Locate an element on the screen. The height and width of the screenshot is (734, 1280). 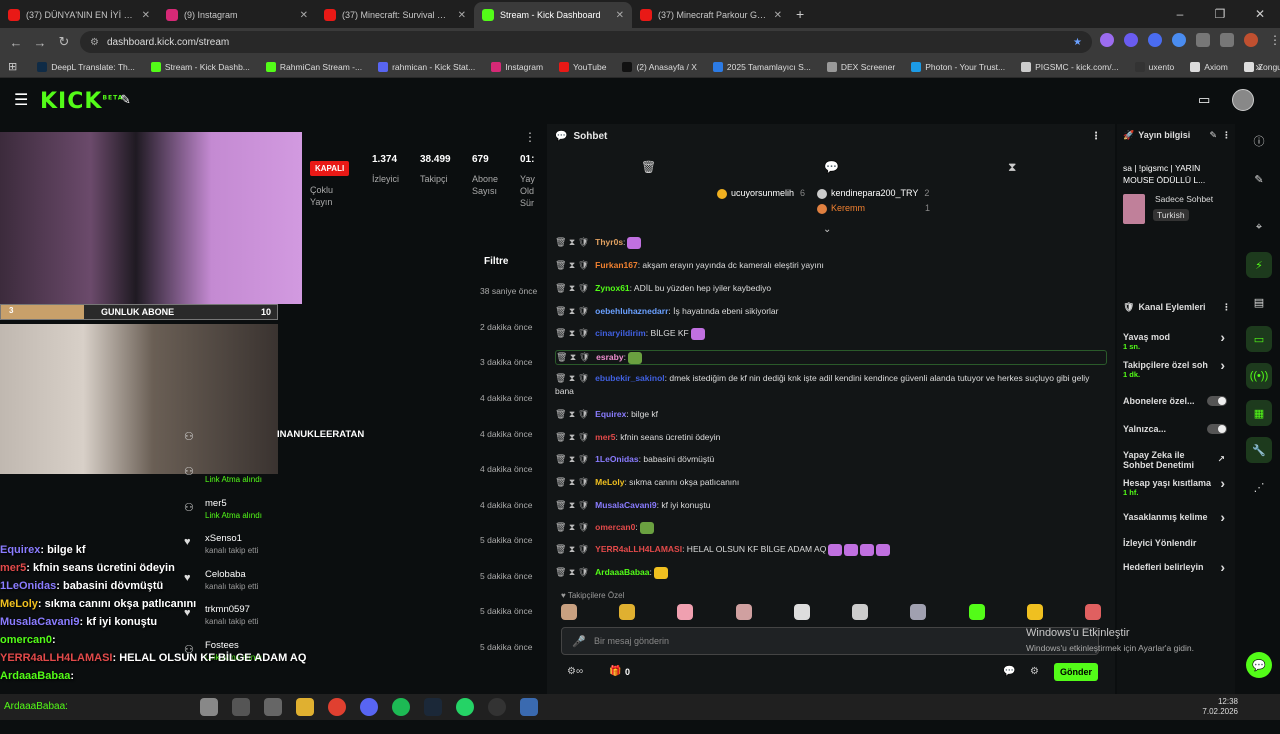
chat-settings-icon: ⚙∞ is located at coordinates (575, 671).